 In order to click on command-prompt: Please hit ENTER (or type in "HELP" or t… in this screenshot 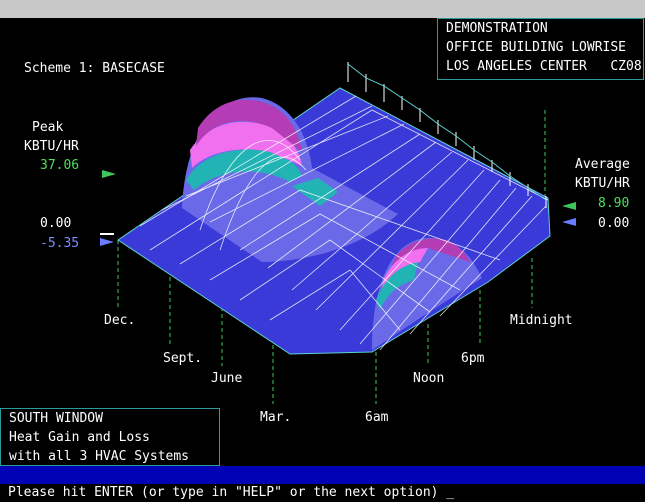, I will do `click(322, 483)`.